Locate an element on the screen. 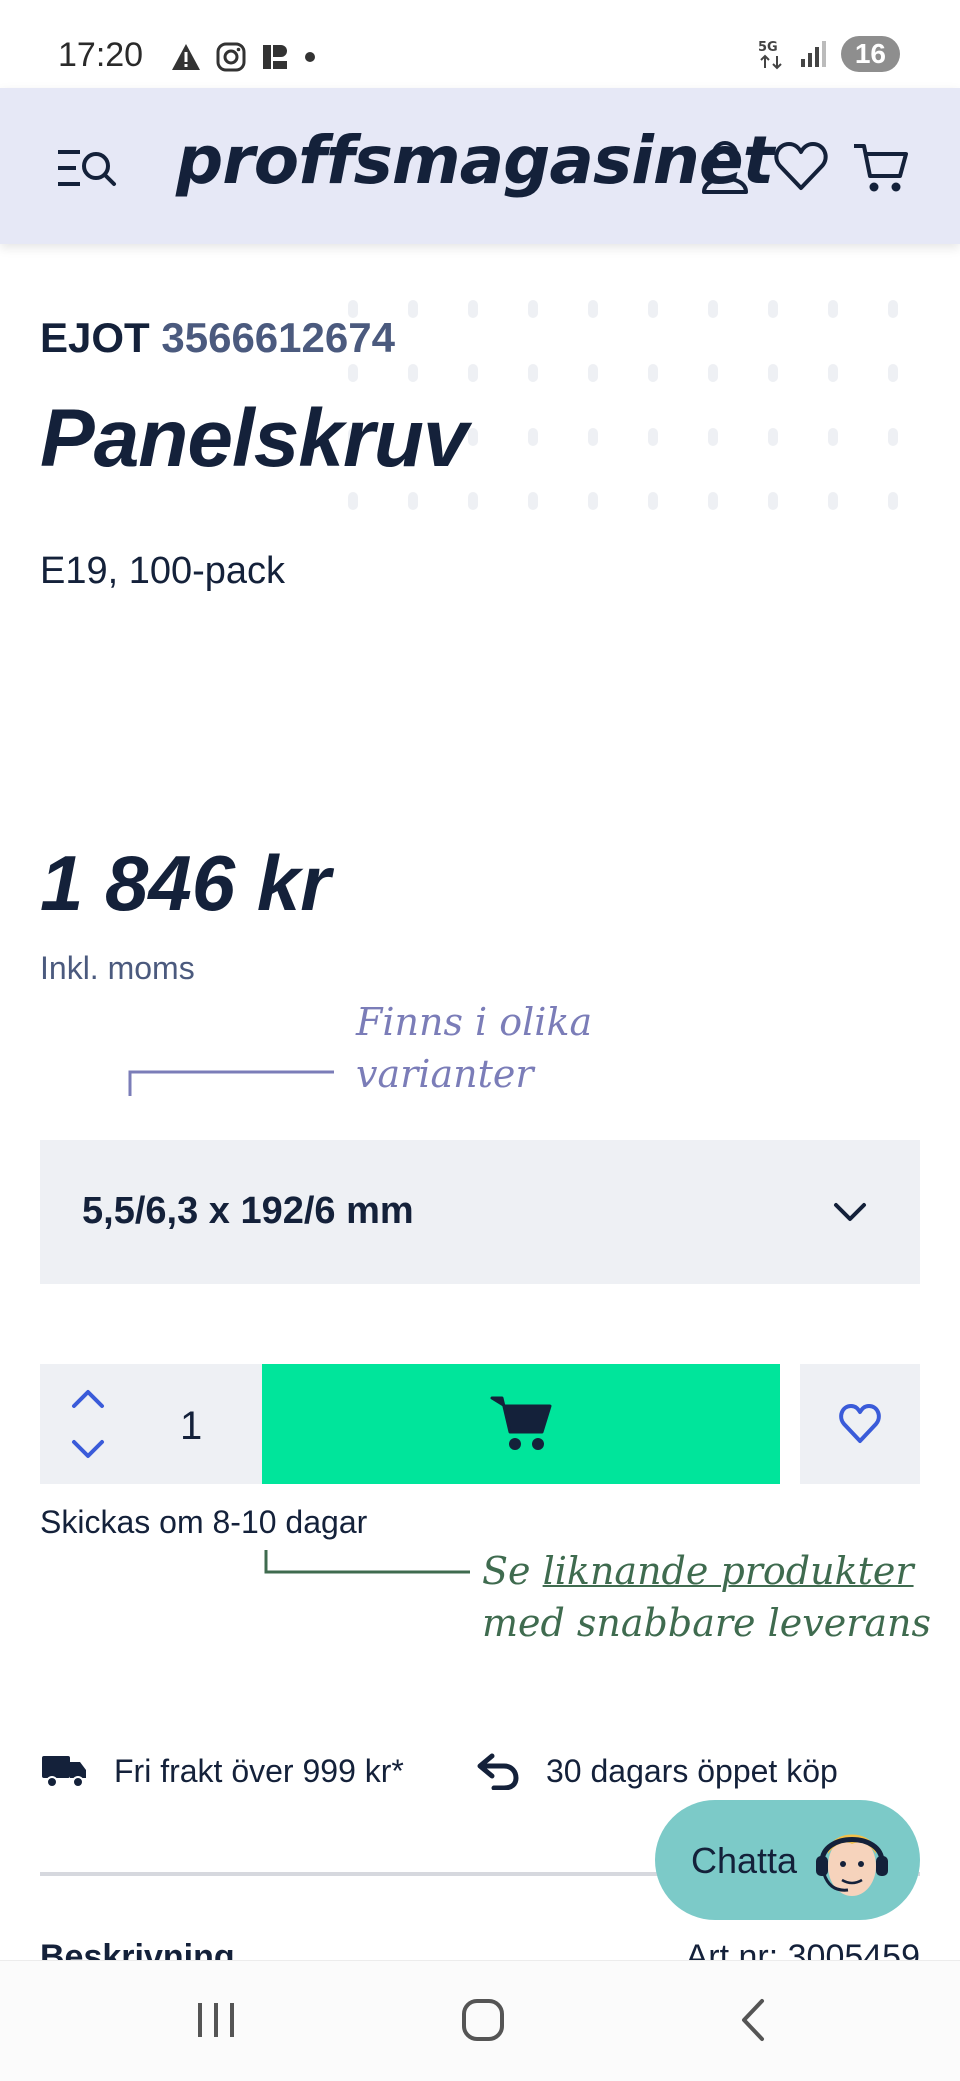 Image resolution: width=960 pixels, height=2081 pixels. heart-icon is located at coordinates (860, 1423).